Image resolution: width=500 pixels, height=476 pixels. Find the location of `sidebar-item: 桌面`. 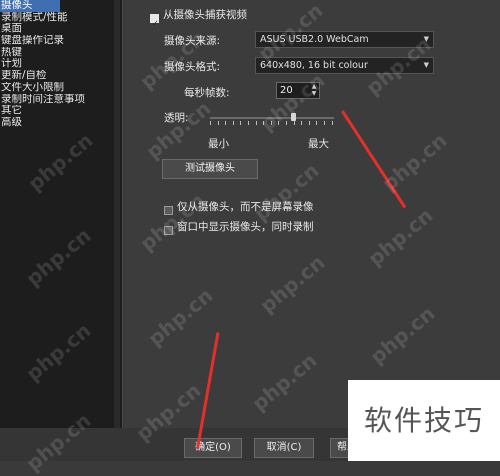

sidebar-item: 桌面 is located at coordinates (61, 29).